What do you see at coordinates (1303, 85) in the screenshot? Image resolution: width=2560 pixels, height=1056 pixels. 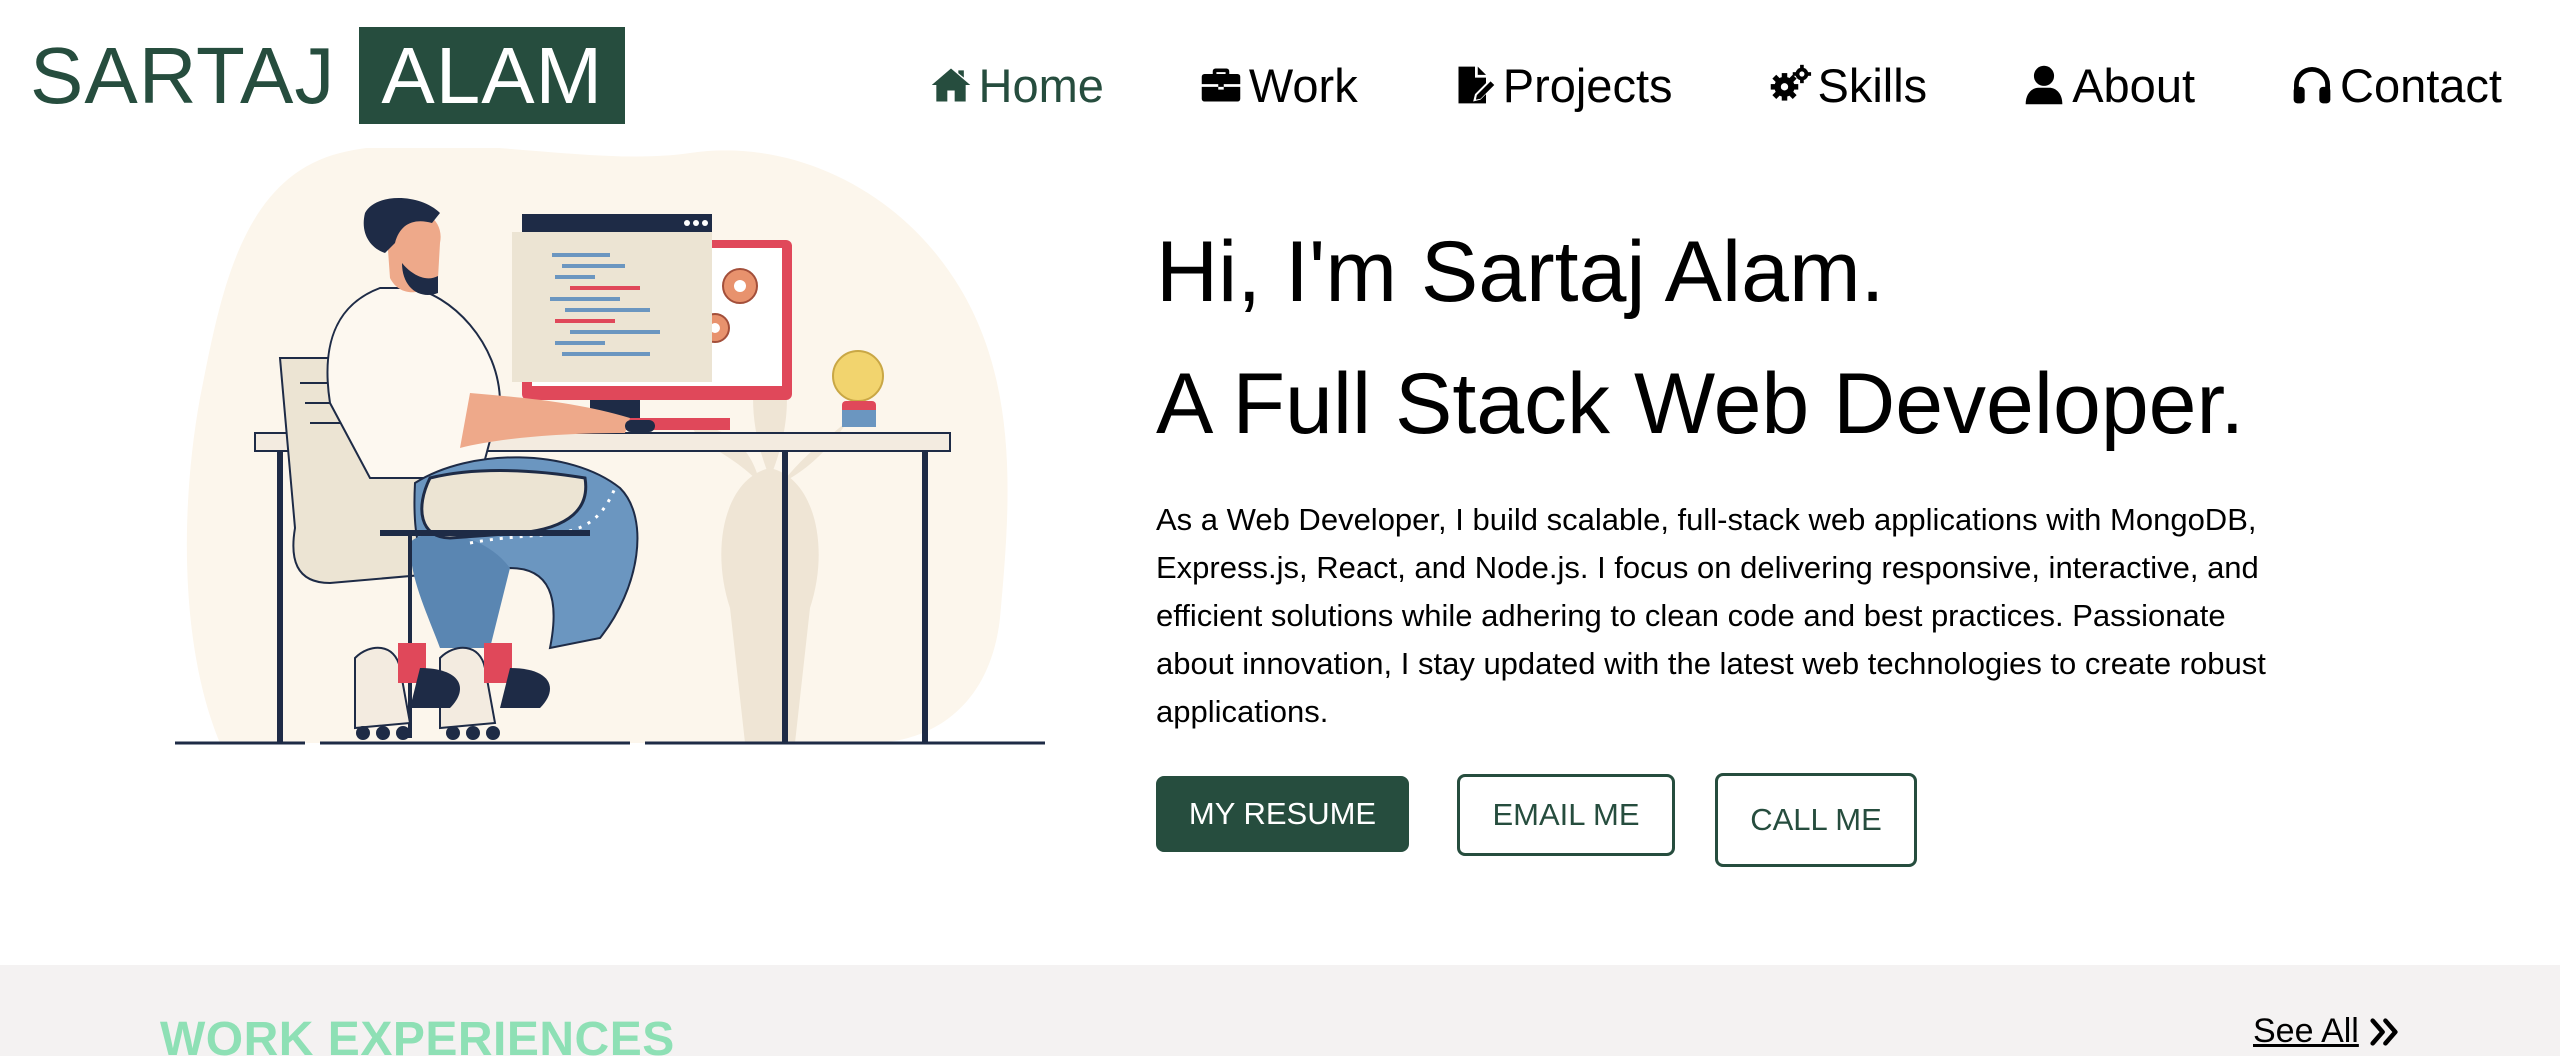 I see `nav-label-work: Work` at bounding box center [1303, 85].